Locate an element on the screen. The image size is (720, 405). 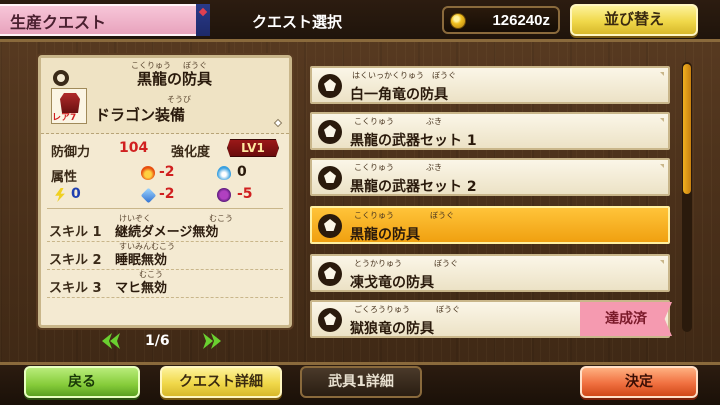
scrollbar is located at coordinates (687, 197).